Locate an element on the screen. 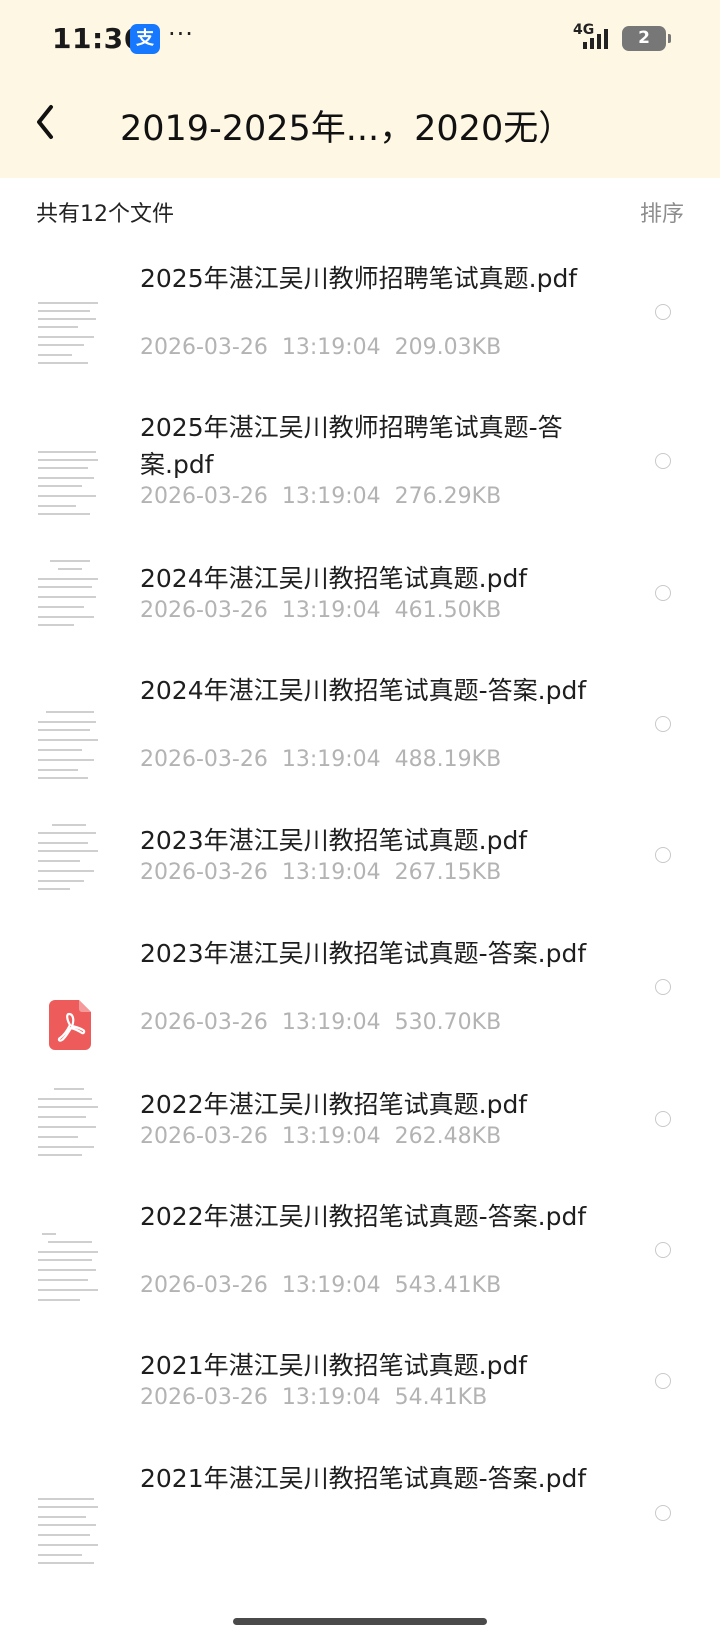 Image resolution: width=720 pixels, height=1640 pixels. file-name: 2025年湛江吴川教师招聘笔试真题.pdf is located at coordinates (359, 278).